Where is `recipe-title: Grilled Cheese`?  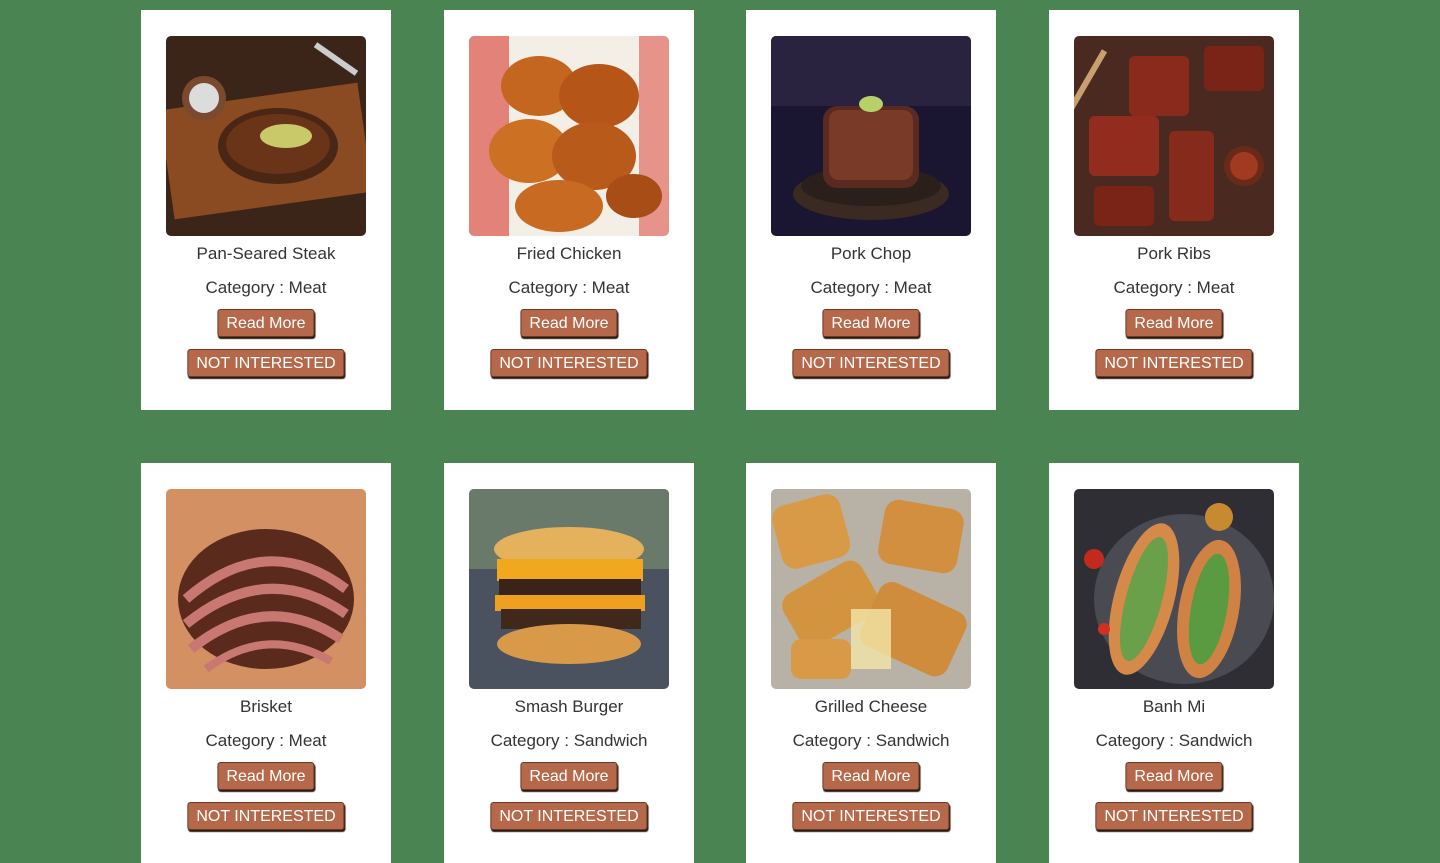 recipe-title: Grilled Cheese is located at coordinates (871, 706).